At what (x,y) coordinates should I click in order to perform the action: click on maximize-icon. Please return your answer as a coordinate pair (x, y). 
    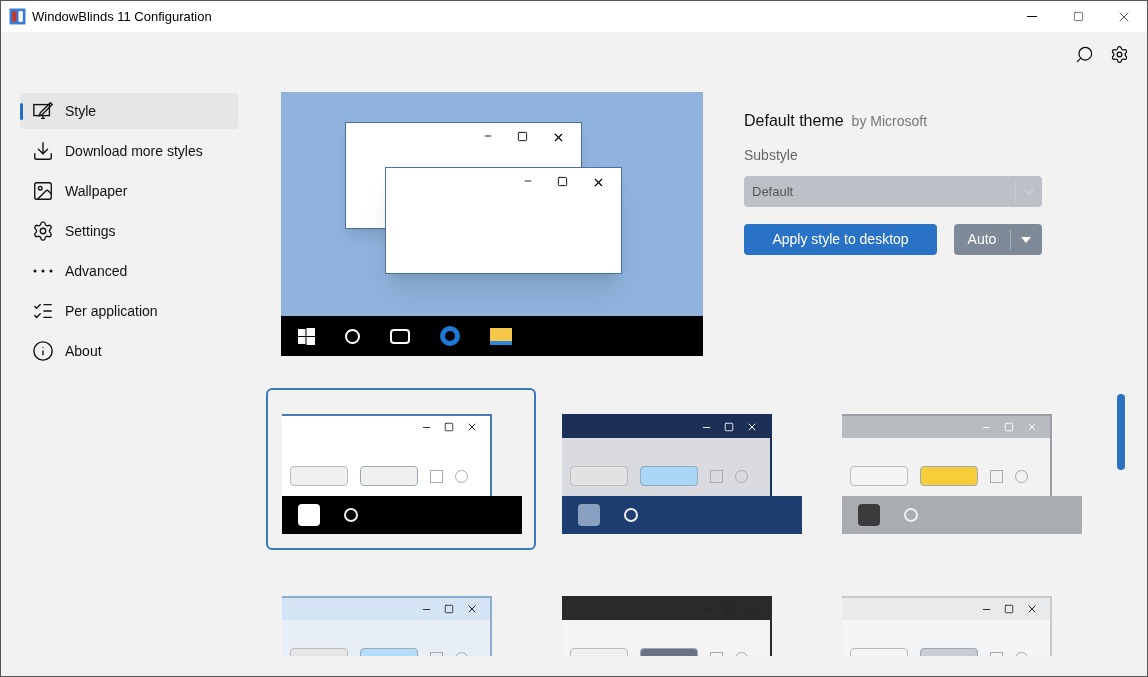
    Looking at the image, I should click on (1078, 16).